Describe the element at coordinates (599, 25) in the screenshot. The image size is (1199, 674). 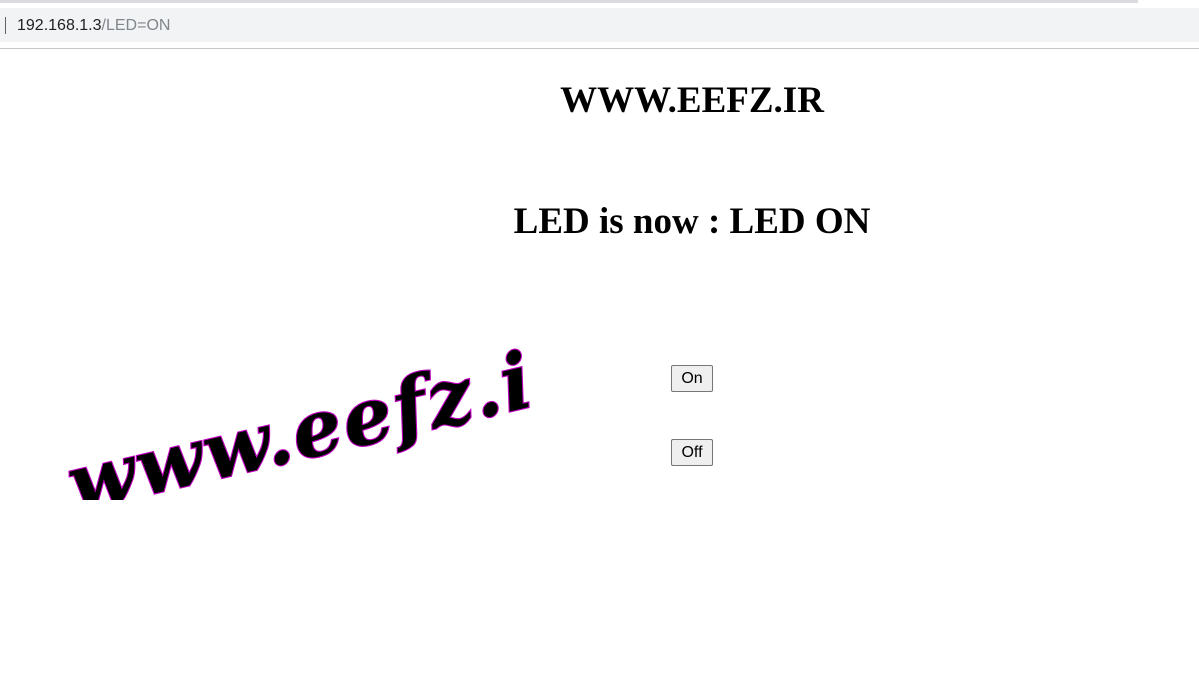
I see `address-bar` at that location.